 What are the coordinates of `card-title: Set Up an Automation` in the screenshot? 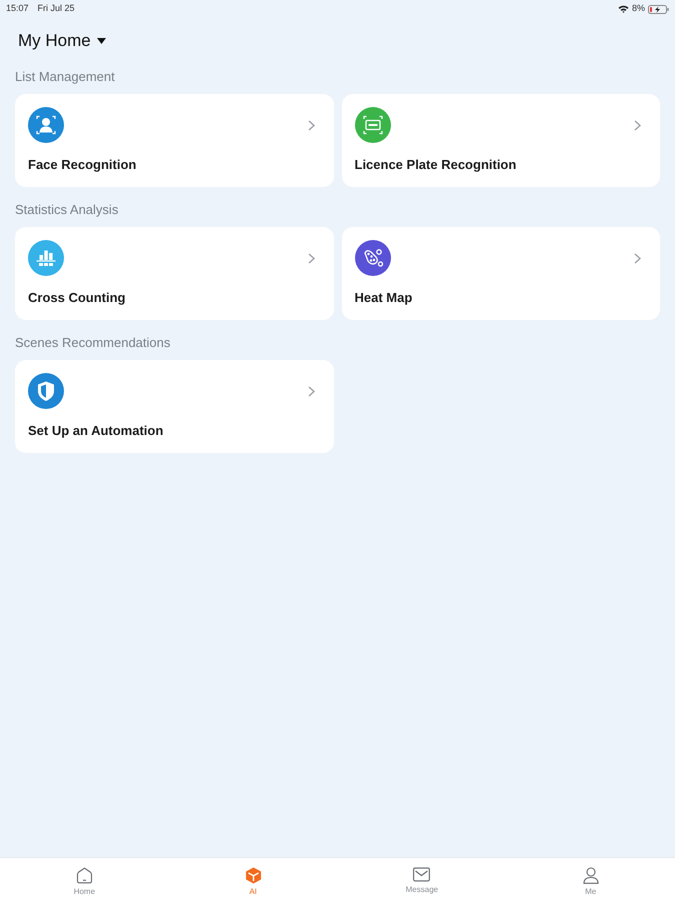 It's located at (96, 431).